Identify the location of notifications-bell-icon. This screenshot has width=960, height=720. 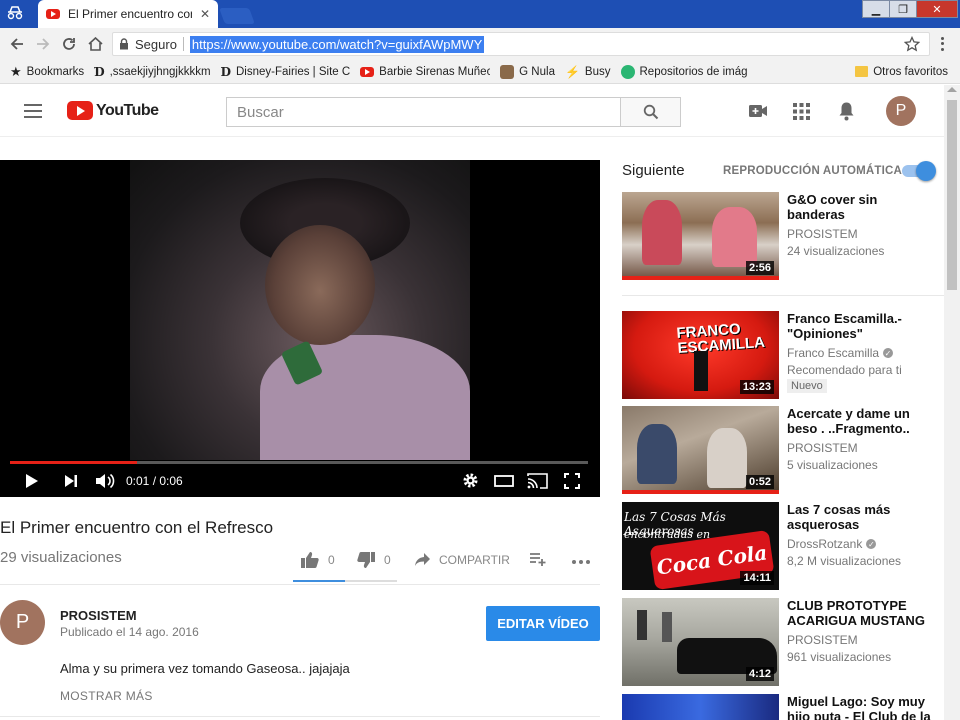
(846, 112).